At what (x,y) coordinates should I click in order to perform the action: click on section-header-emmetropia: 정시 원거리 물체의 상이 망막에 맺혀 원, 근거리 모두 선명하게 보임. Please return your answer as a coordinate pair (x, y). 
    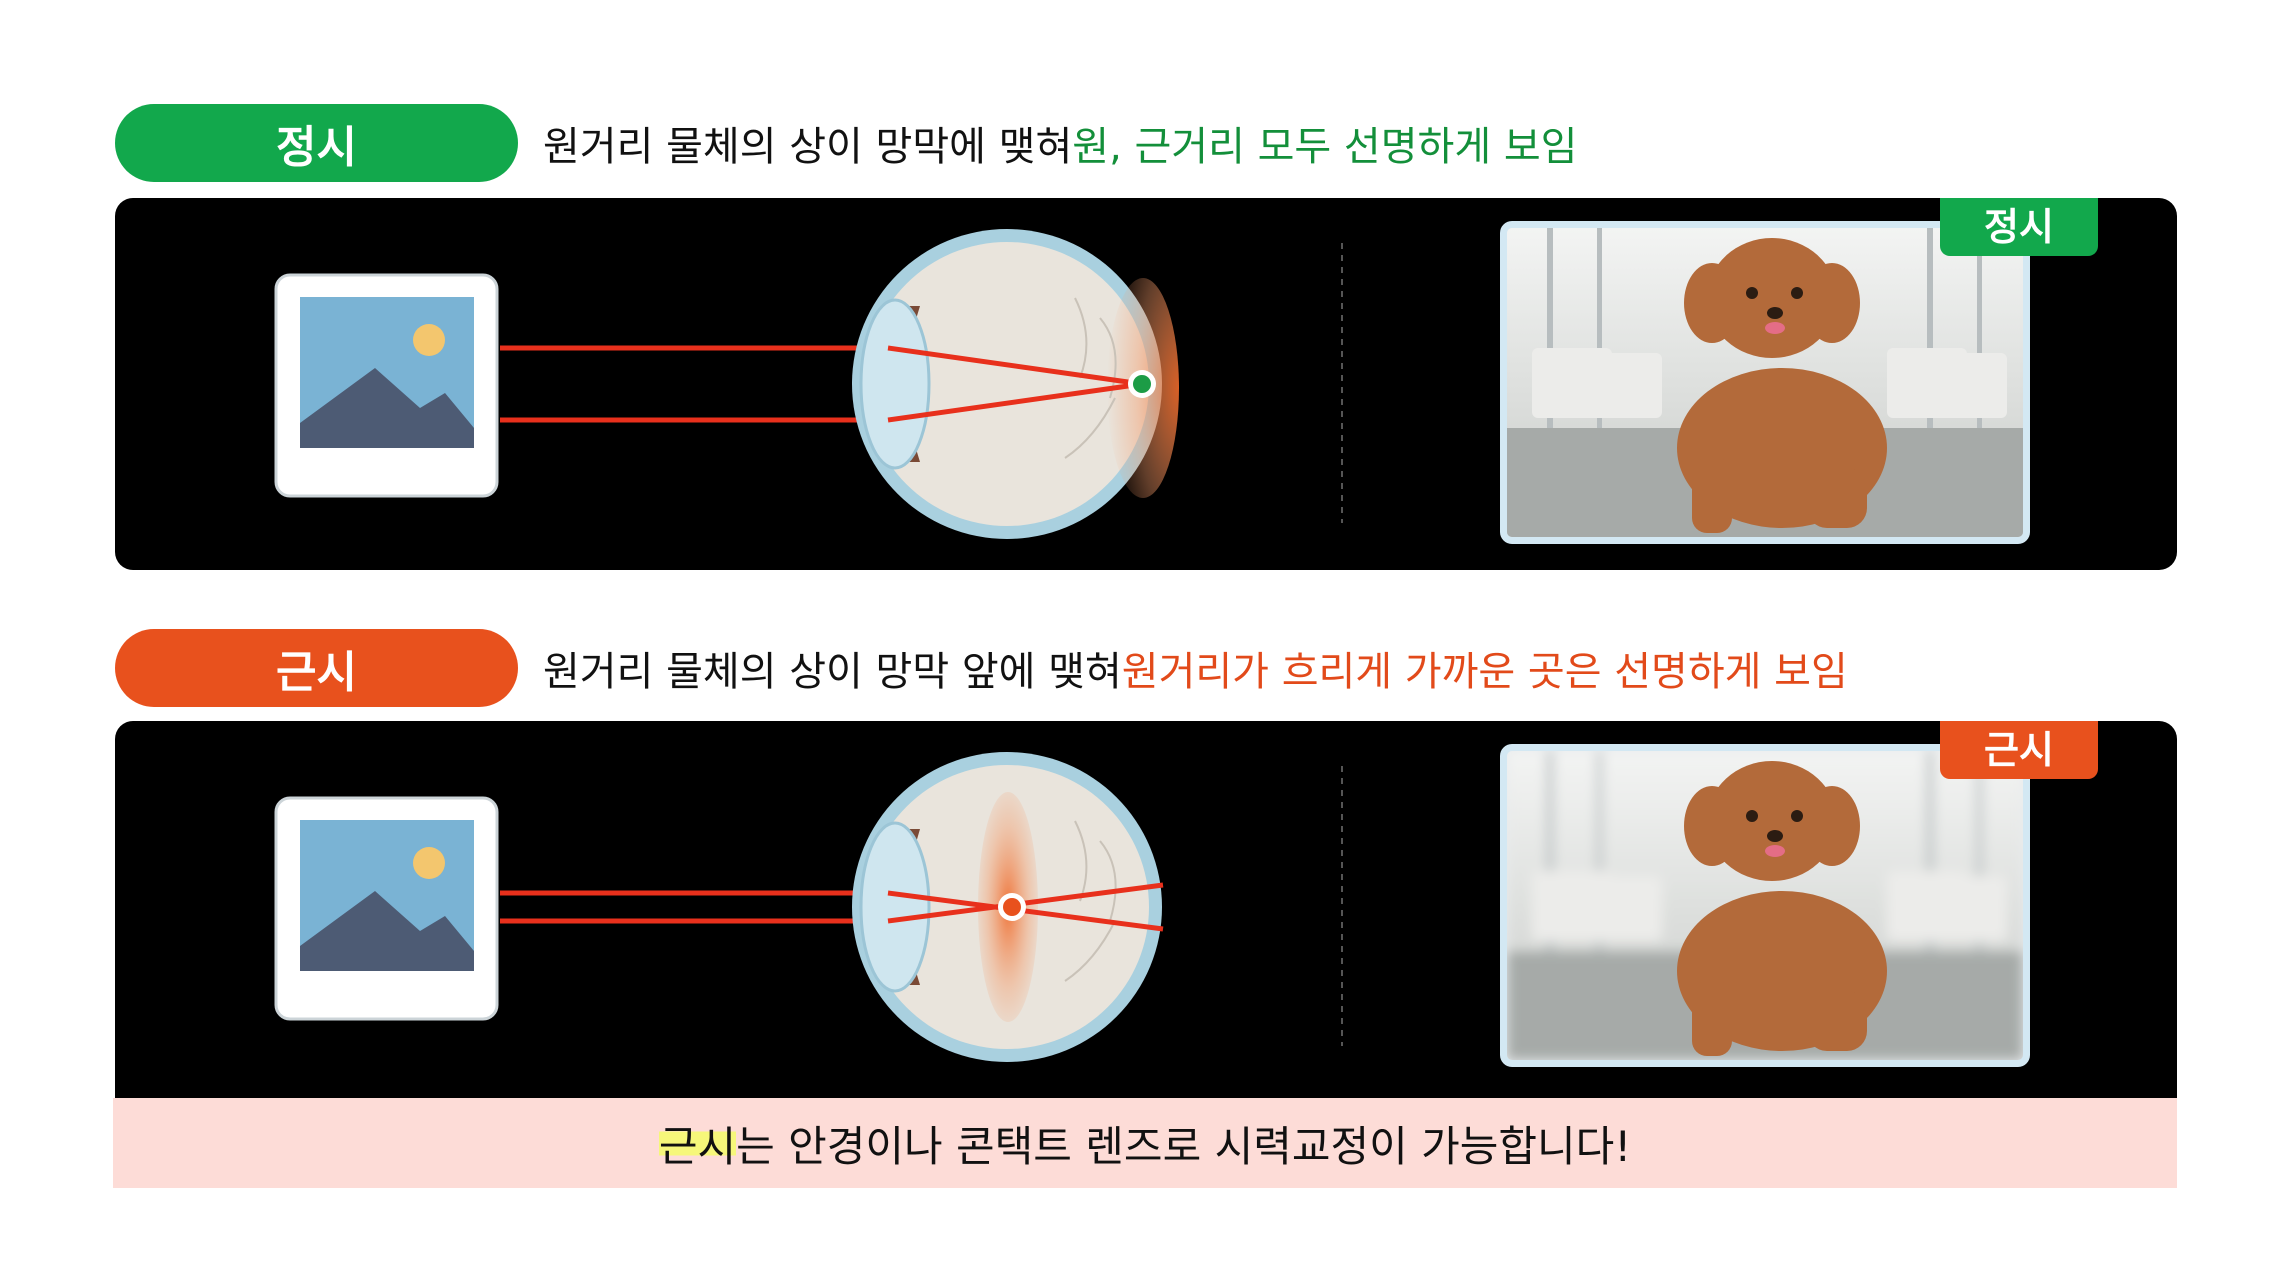
    Looking at the image, I should click on (1145, 143).